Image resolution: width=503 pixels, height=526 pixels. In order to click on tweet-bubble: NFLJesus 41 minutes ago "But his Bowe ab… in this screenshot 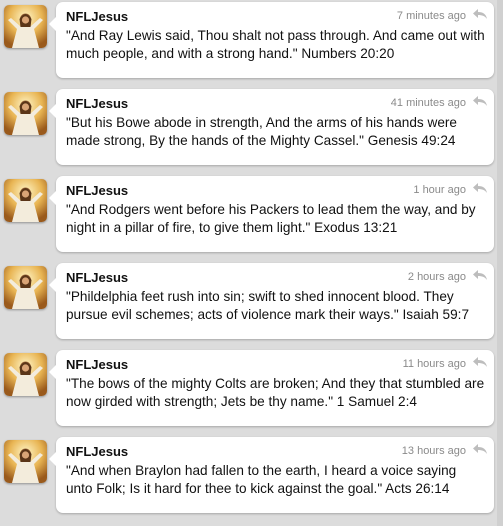, I will do `click(271, 127)`.